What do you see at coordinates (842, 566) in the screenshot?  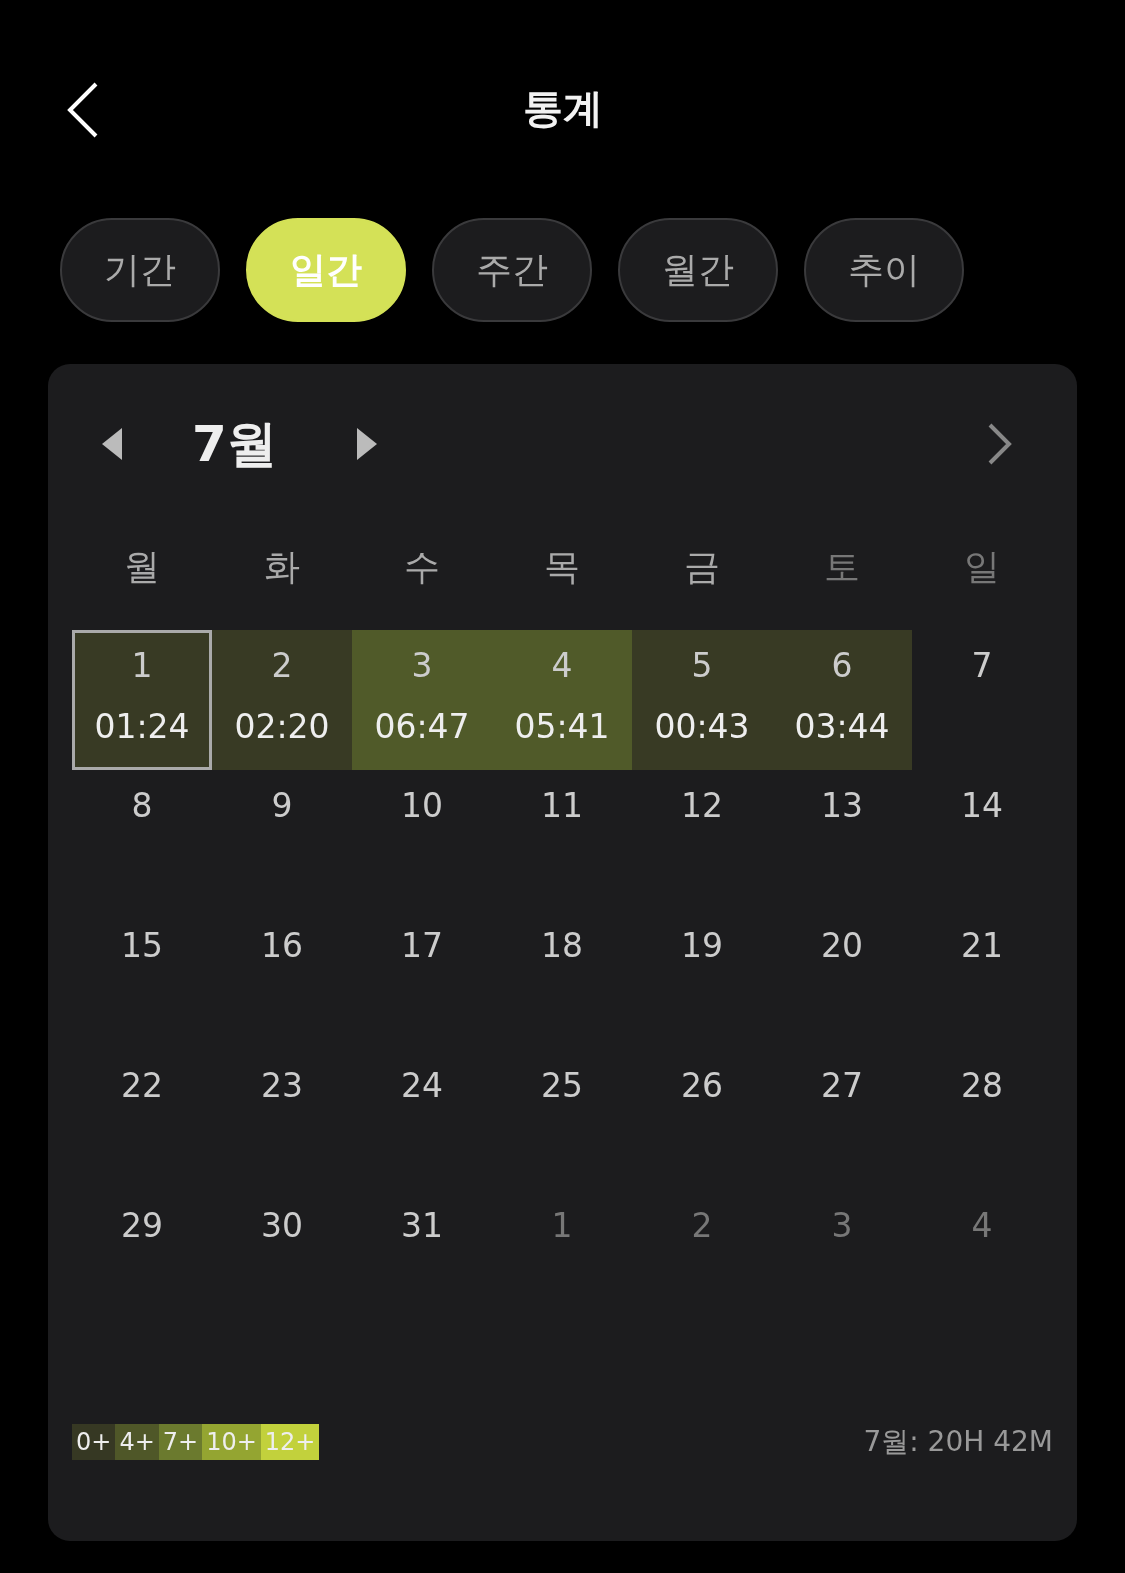 I see `weekday-label: 토` at bounding box center [842, 566].